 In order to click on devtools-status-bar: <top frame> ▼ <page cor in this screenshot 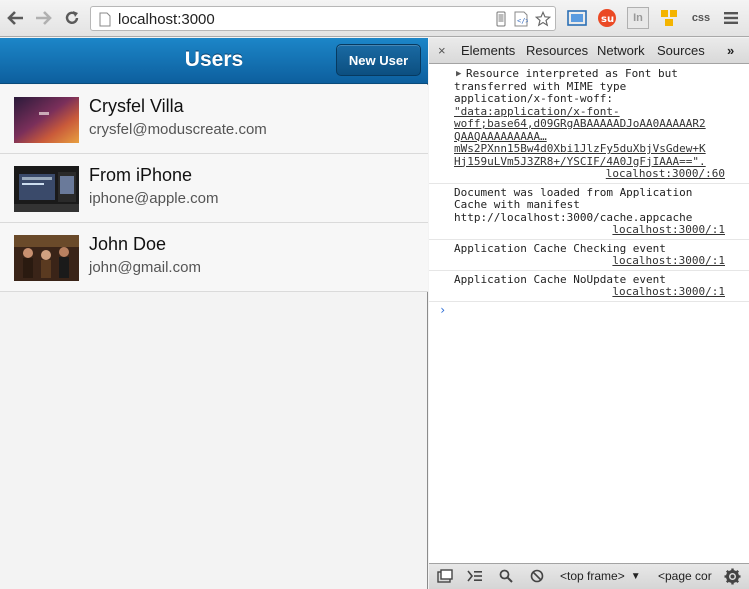, I will do `click(589, 576)`.